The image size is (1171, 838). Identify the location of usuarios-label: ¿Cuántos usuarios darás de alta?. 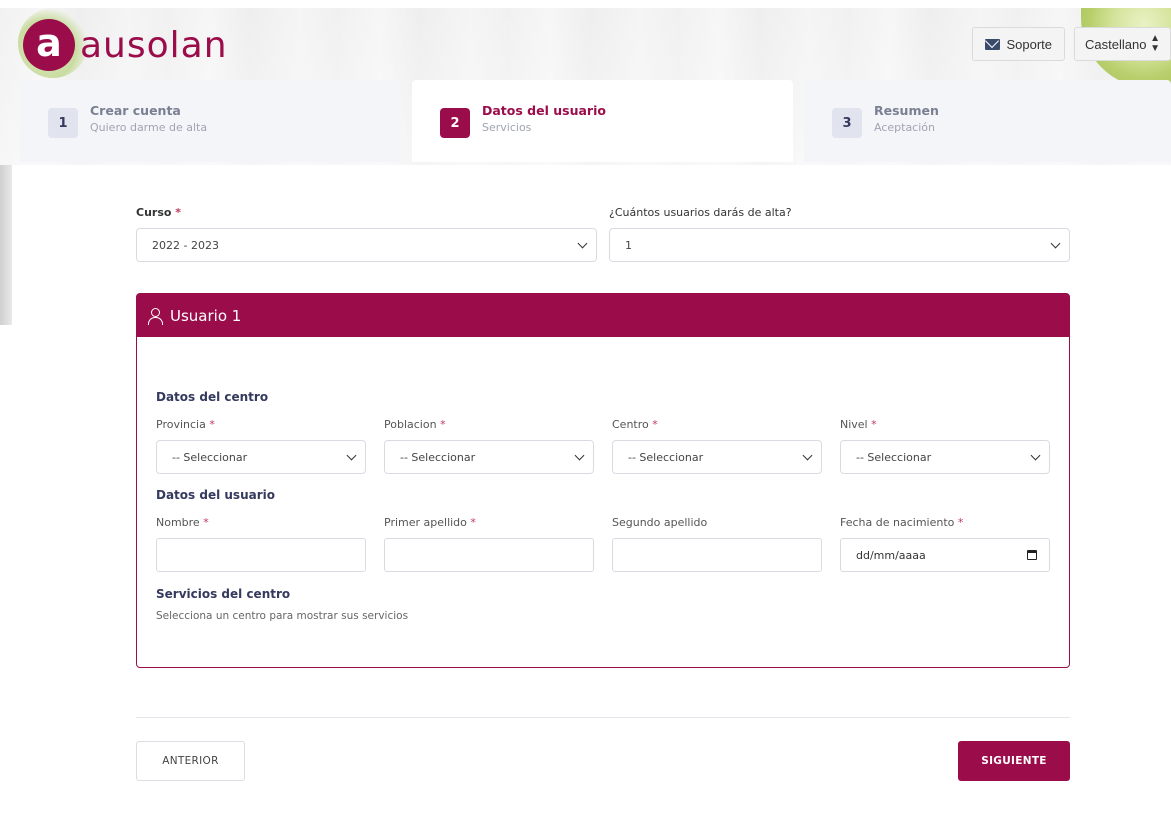
(700, 212).